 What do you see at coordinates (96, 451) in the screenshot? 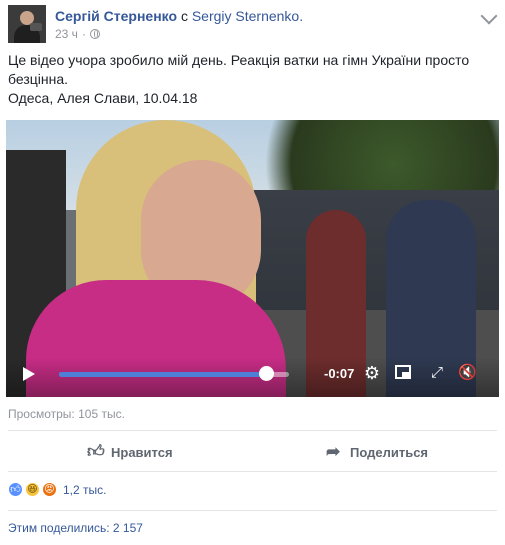
I see `thumbs-up-icon: 👍︎` at bounding box center [96, 451].